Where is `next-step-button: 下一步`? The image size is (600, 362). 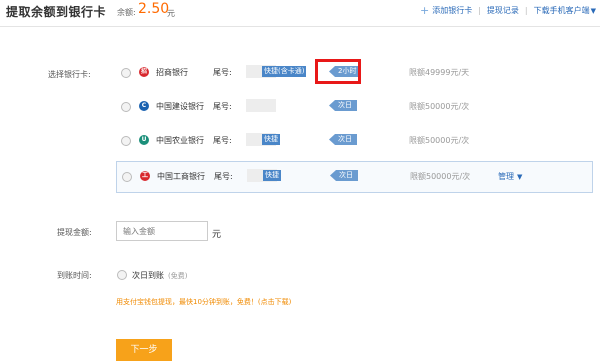
next-step-button: 下一步 is located at coordinates (144, 350).